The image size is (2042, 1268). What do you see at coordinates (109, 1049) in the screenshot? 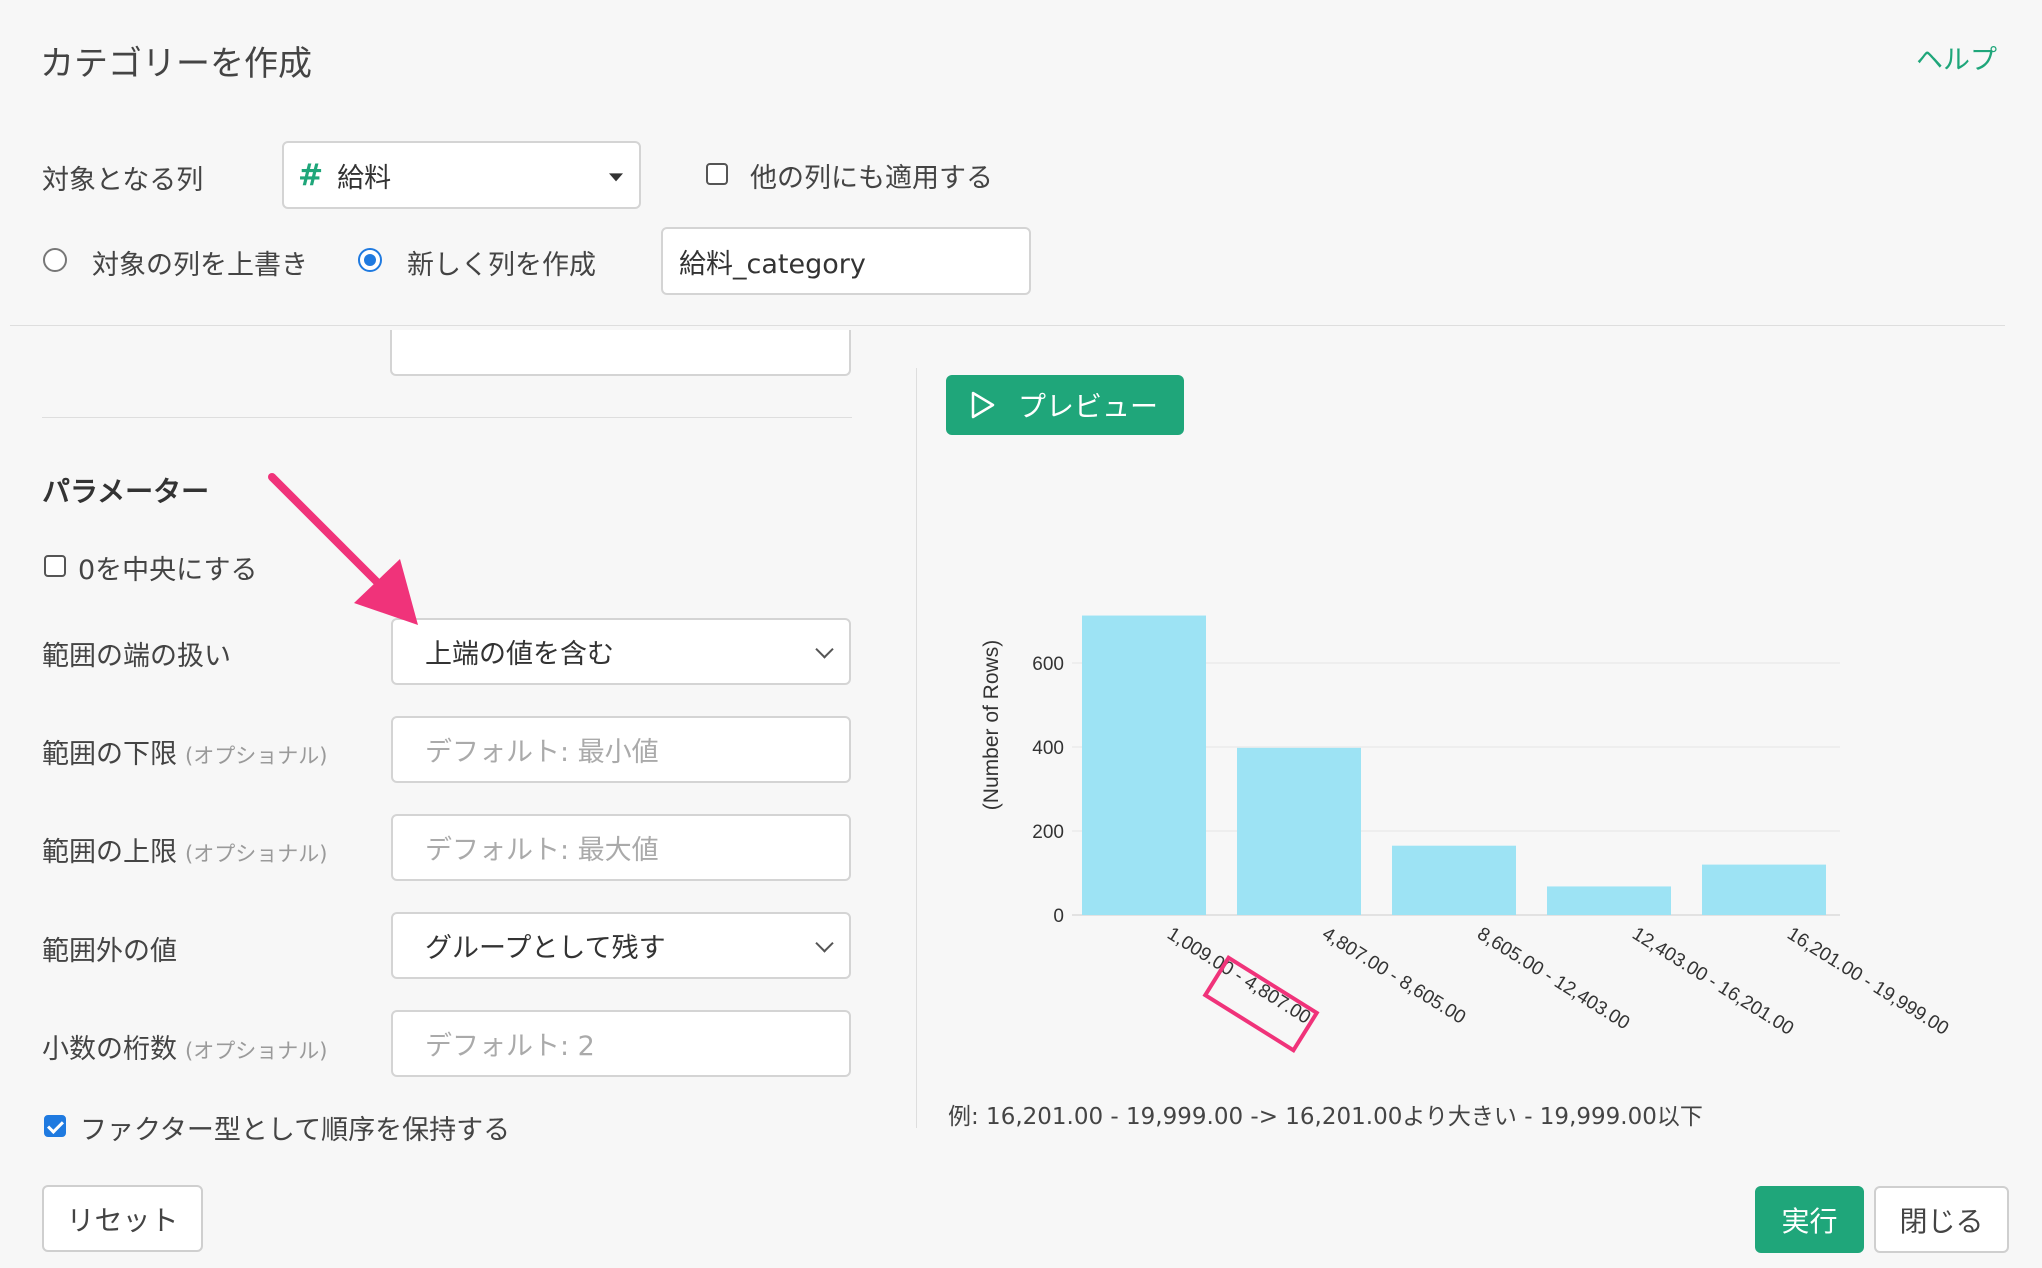
I see `decimals-label-text: 小数の桁数` at bounding box center [109, 1049].